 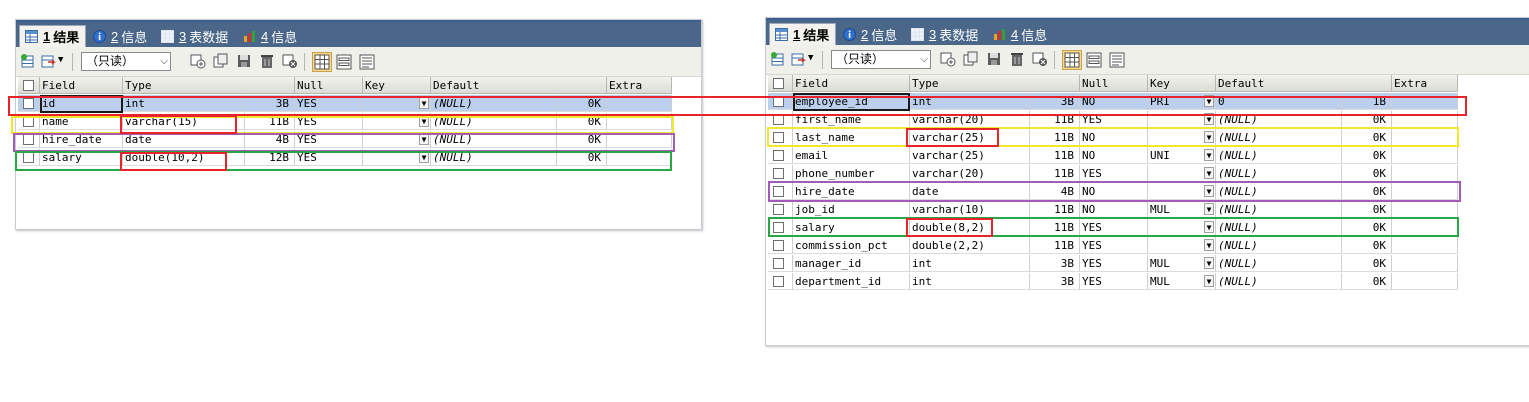 I want to click on table-row: manager_id int 3B YES MUL ▼ (NULL) 0K, so click(x=1113, y=264).